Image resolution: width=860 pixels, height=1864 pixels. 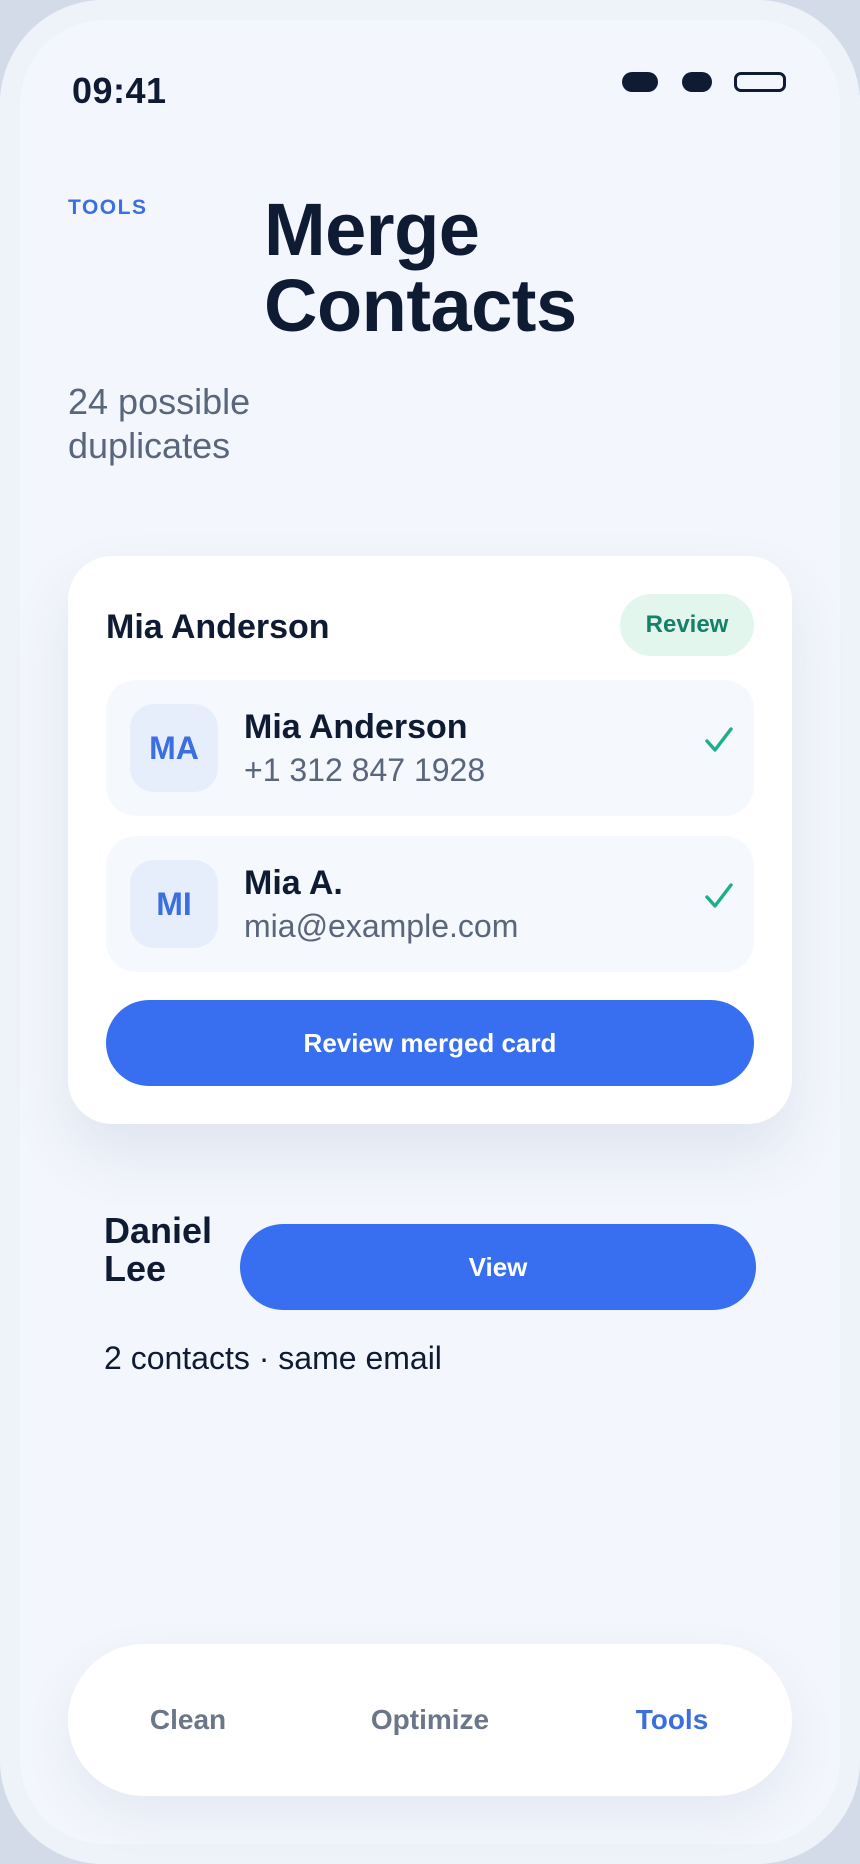 I want to click on status-icons, so click(x=705, y=83).